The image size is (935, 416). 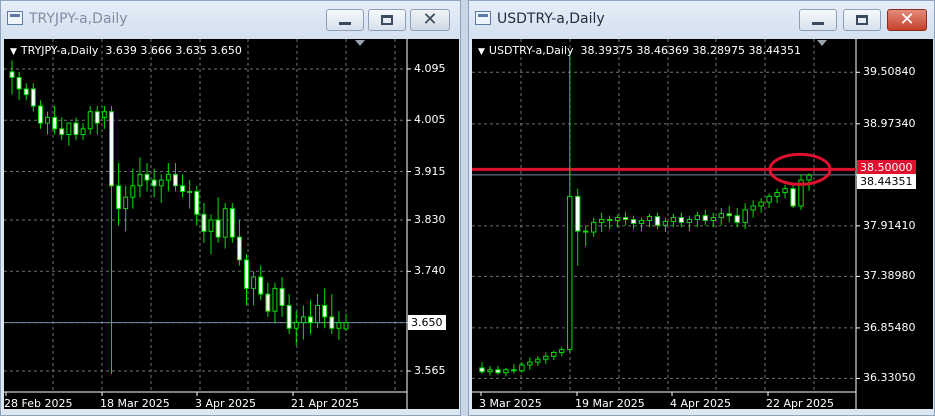 What do you see at coordinates (889, 123) in the screenshot?
I see `price-label: 38.97340` at bounding box center [889, 123].